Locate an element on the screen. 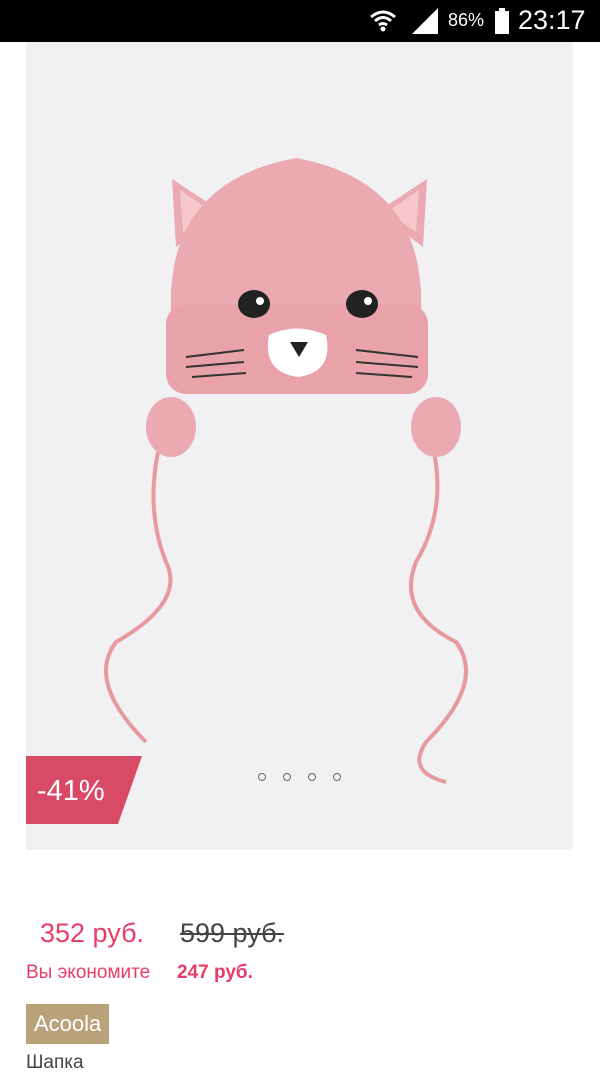  discount-badge-label: -41% is located at coordinates (71, 791).